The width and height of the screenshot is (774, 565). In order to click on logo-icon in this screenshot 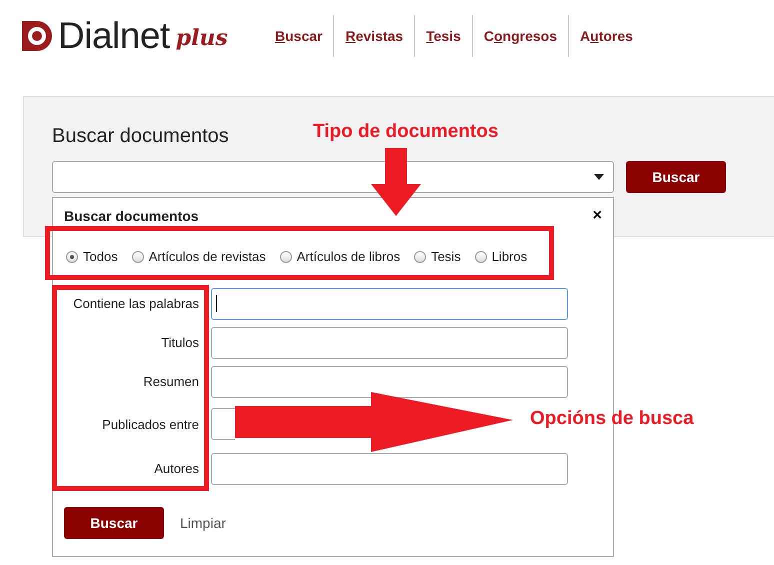, I will do `click(37, 36)`.